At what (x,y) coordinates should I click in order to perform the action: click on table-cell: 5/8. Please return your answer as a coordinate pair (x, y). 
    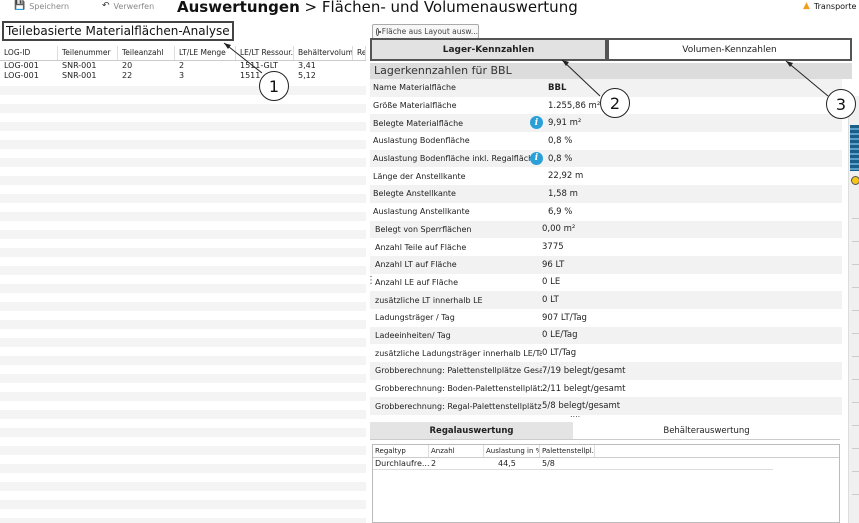
    Looking at the image, I should click on (548, 463).